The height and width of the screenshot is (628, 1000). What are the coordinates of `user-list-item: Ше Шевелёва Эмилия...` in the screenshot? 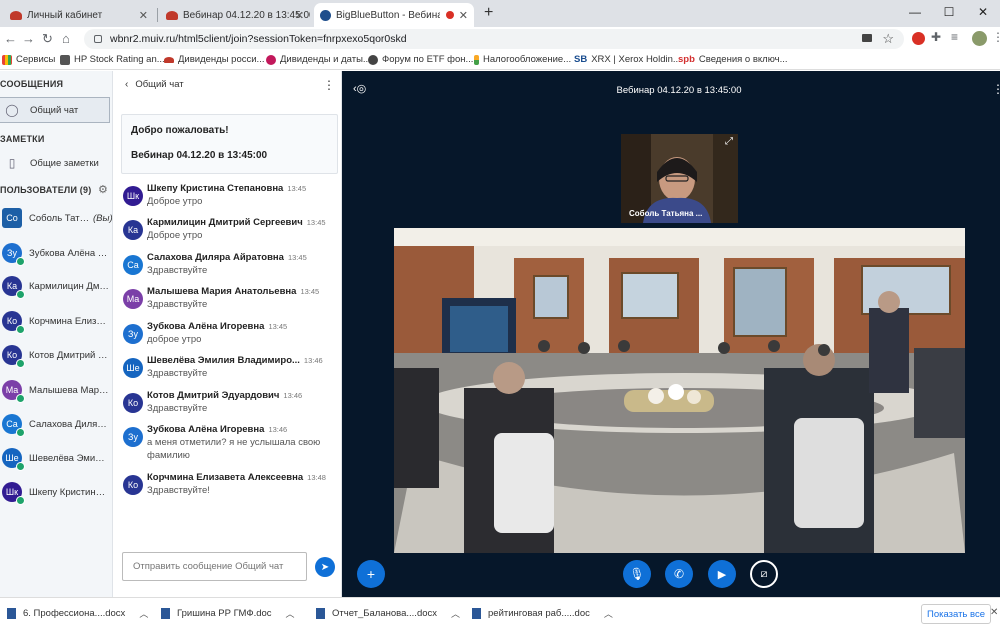 It's located at (56, 458).